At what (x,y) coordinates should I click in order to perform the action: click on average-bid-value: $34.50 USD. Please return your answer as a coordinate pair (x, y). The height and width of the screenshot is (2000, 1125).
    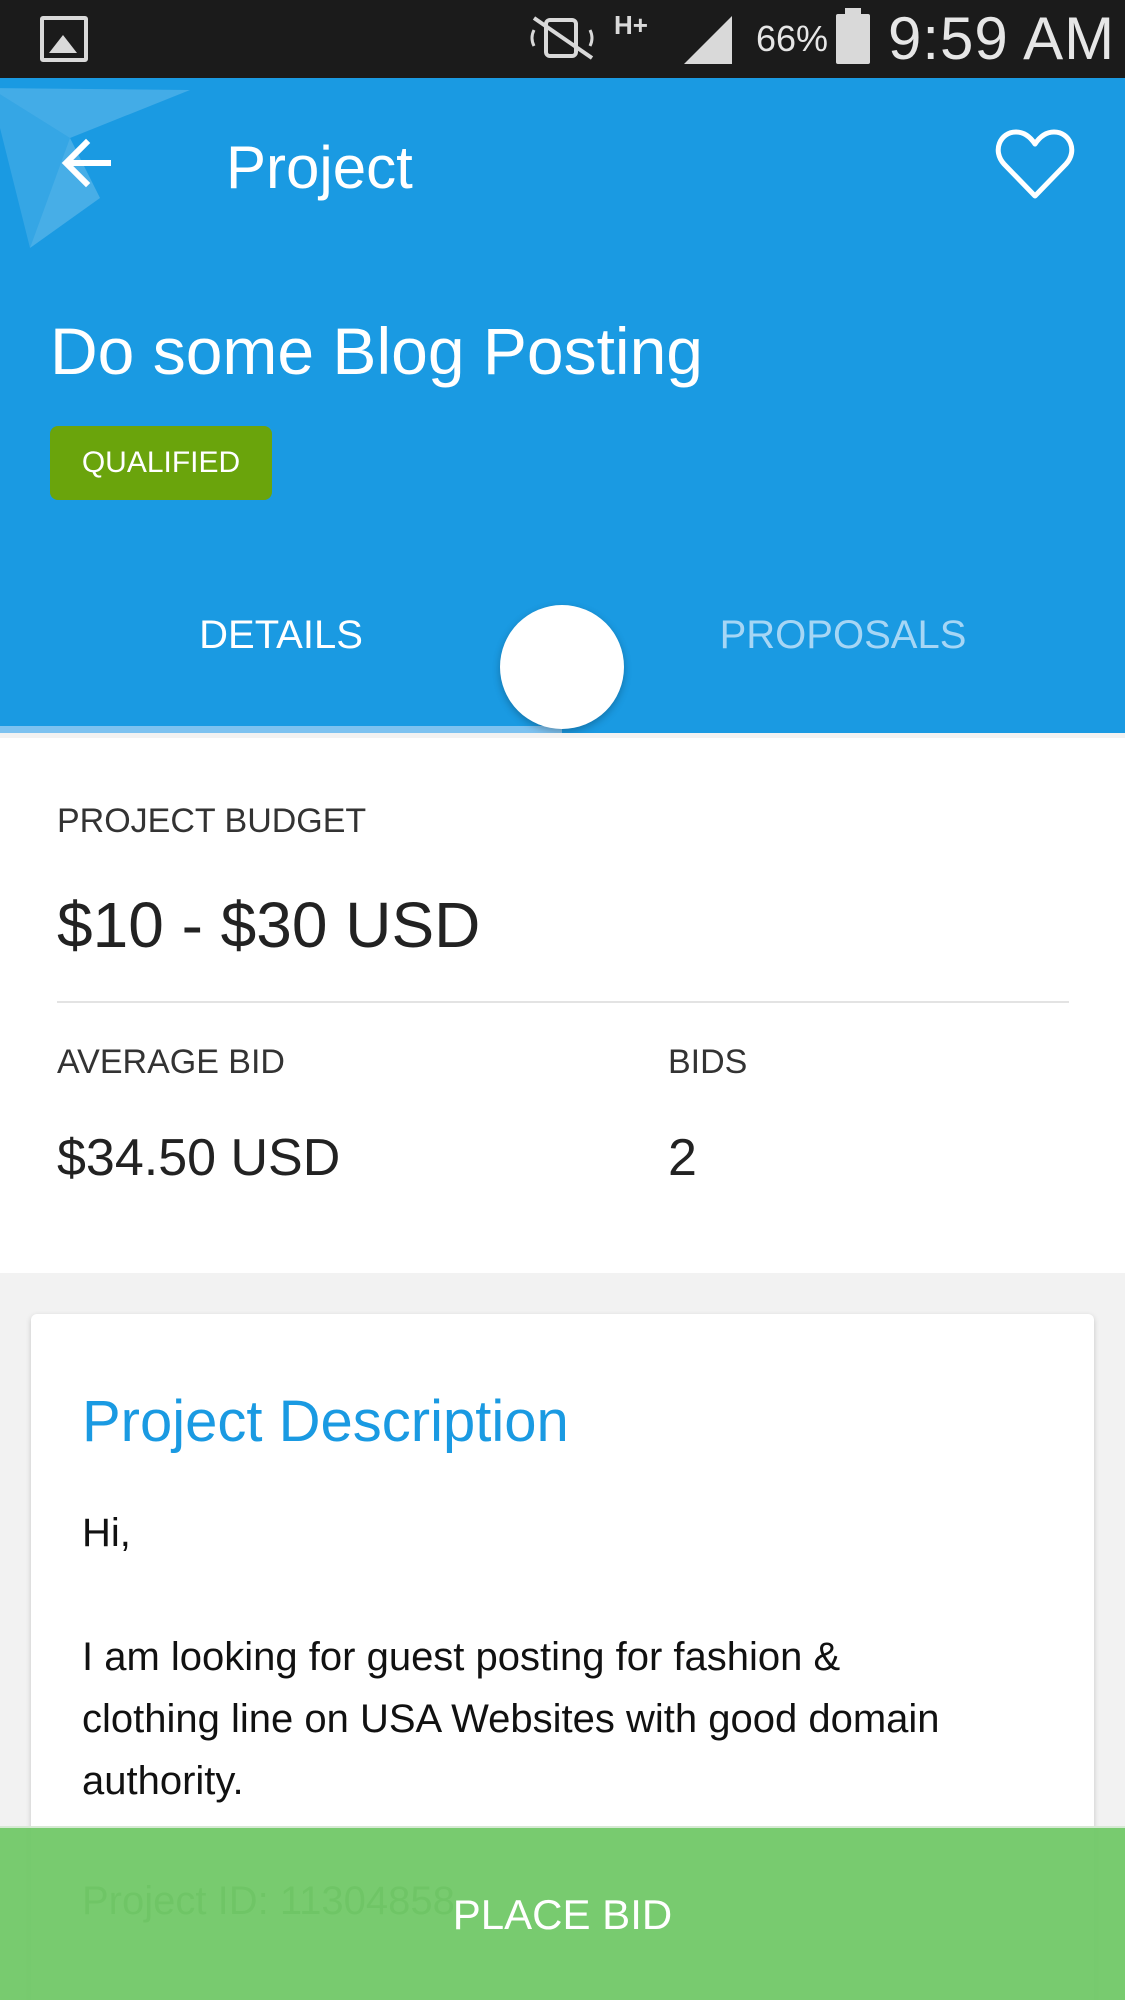
    Looking at the image, I should click on (199, 1158).